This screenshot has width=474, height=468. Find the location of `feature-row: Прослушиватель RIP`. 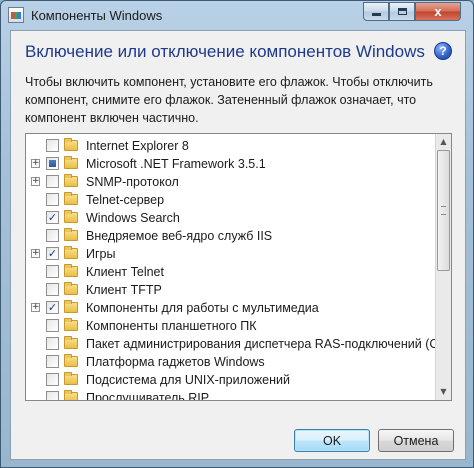

feature-row: Прослушиватель RIP is located at coordinates (231, 395).